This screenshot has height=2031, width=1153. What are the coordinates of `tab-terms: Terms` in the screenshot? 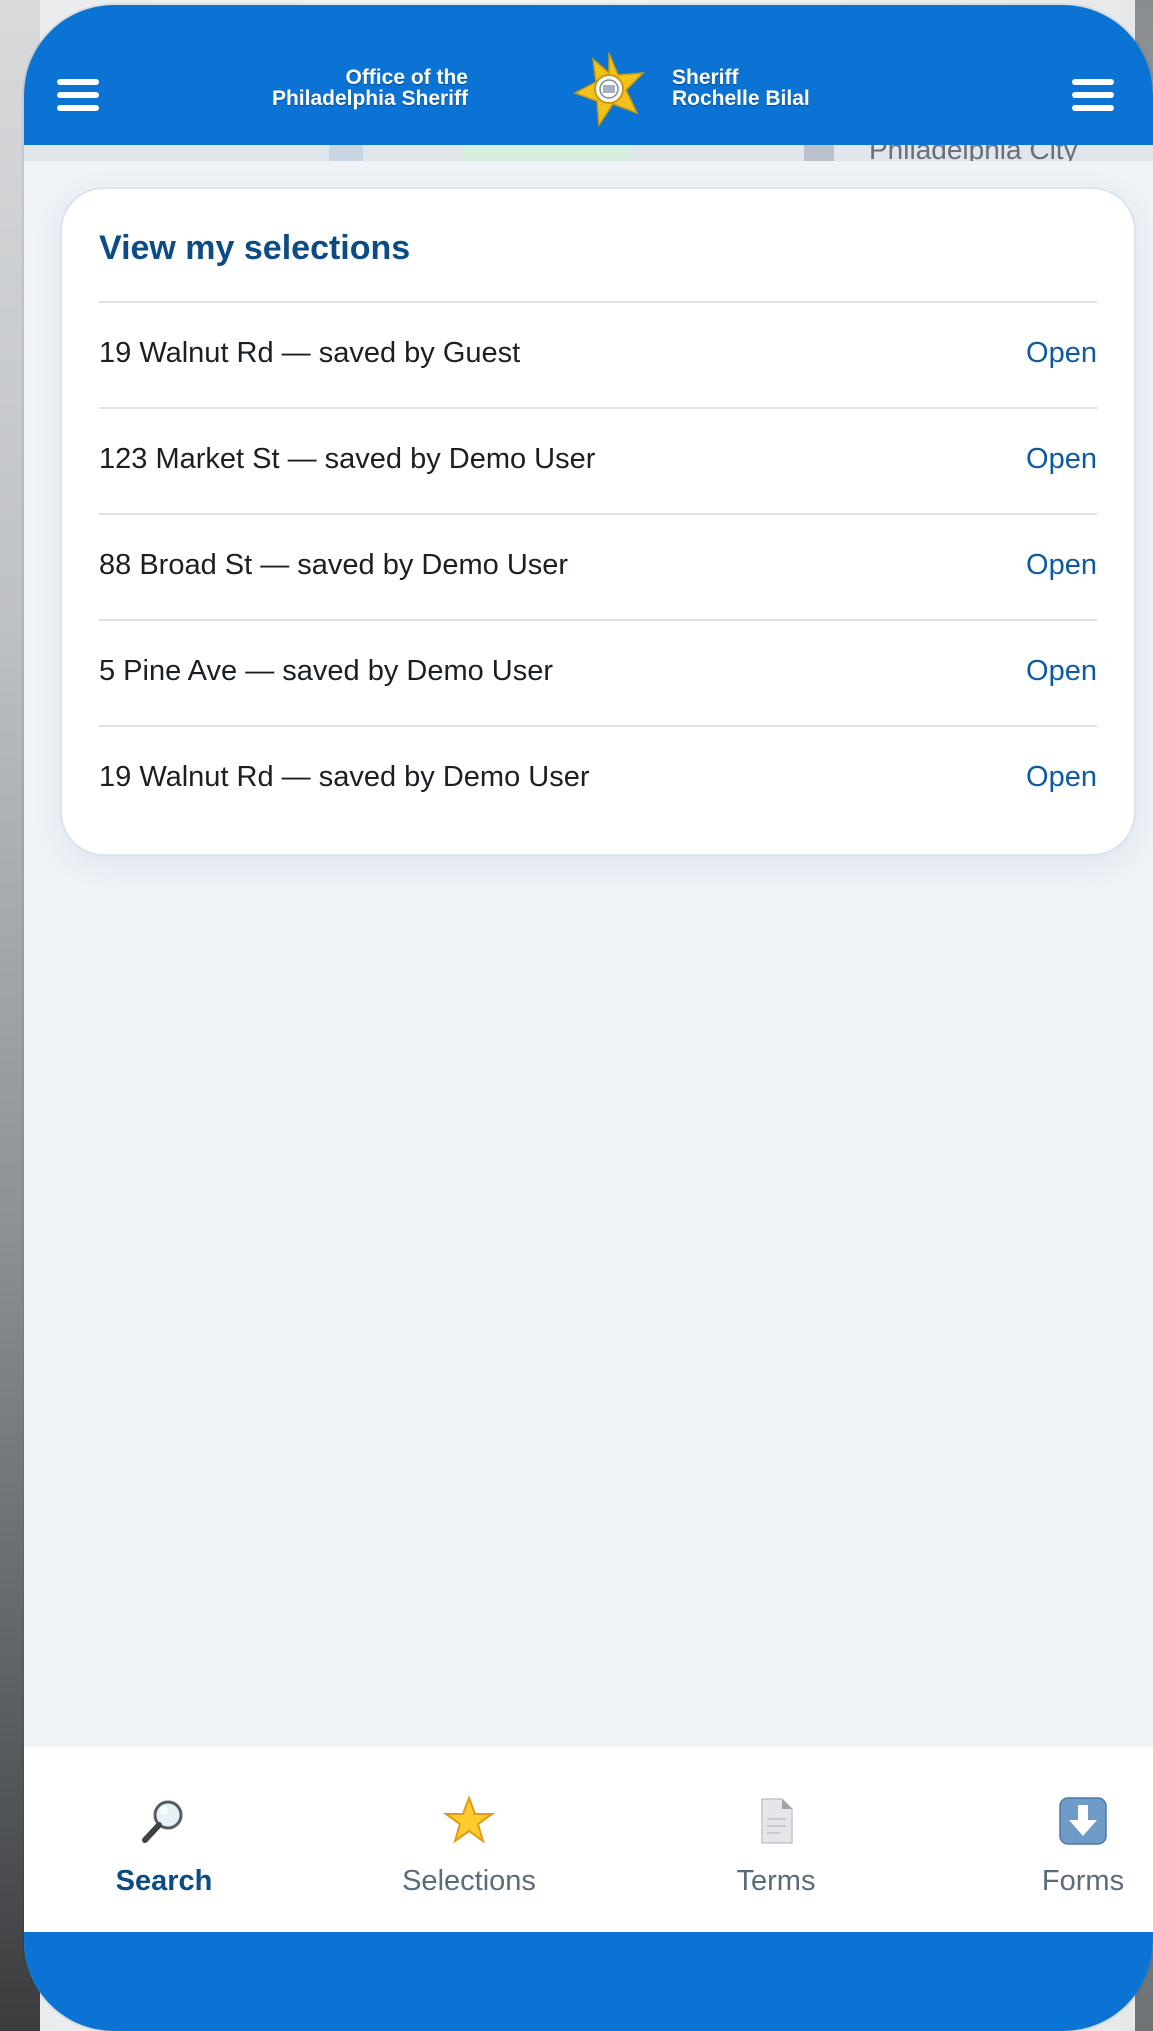 It's located at (776, 1839).